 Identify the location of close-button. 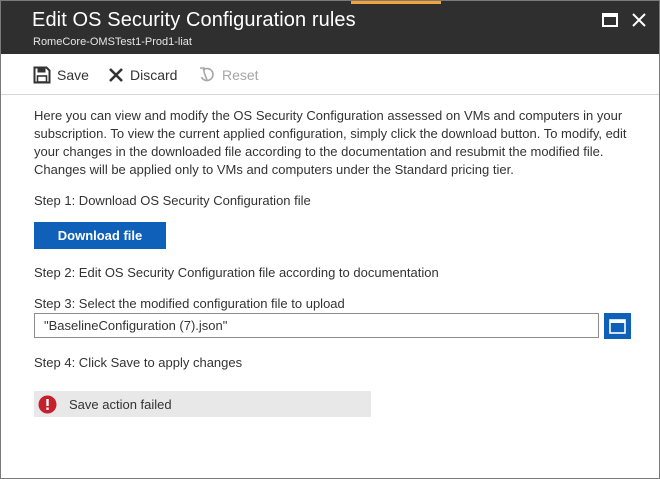
(639, 20).